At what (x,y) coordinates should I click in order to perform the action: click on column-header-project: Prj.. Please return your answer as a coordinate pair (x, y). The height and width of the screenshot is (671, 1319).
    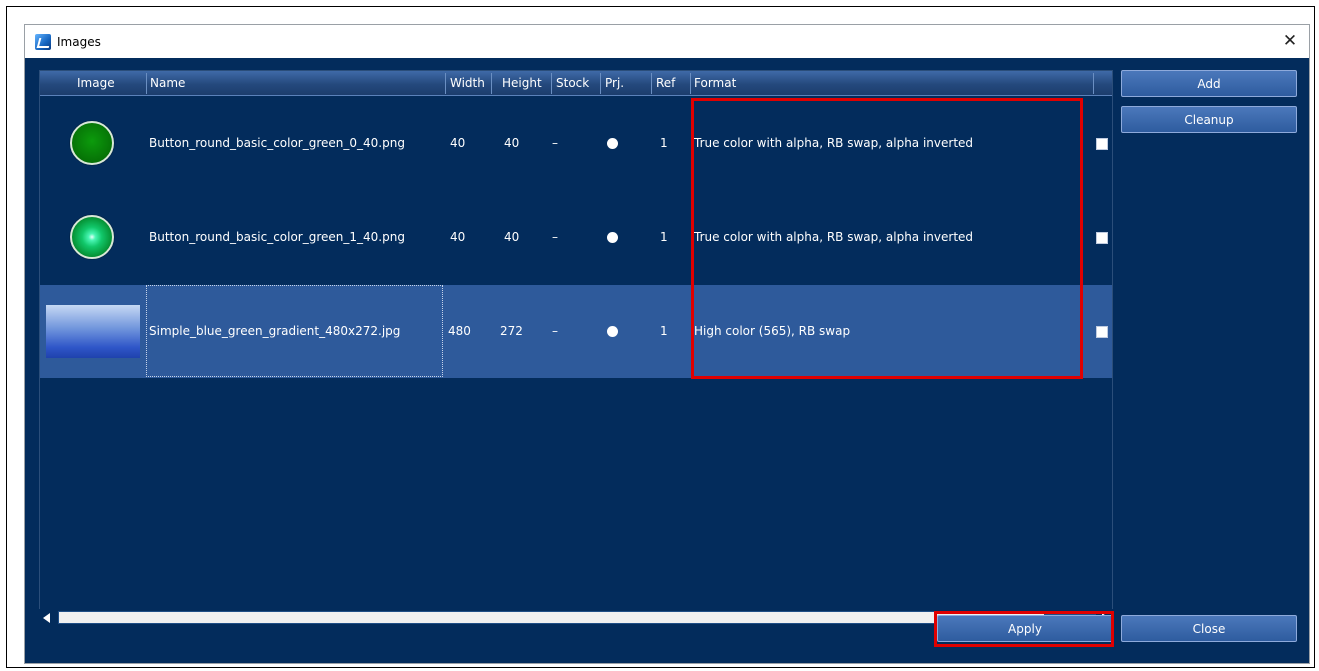
    Looking at the image, I should click on (614, 83).